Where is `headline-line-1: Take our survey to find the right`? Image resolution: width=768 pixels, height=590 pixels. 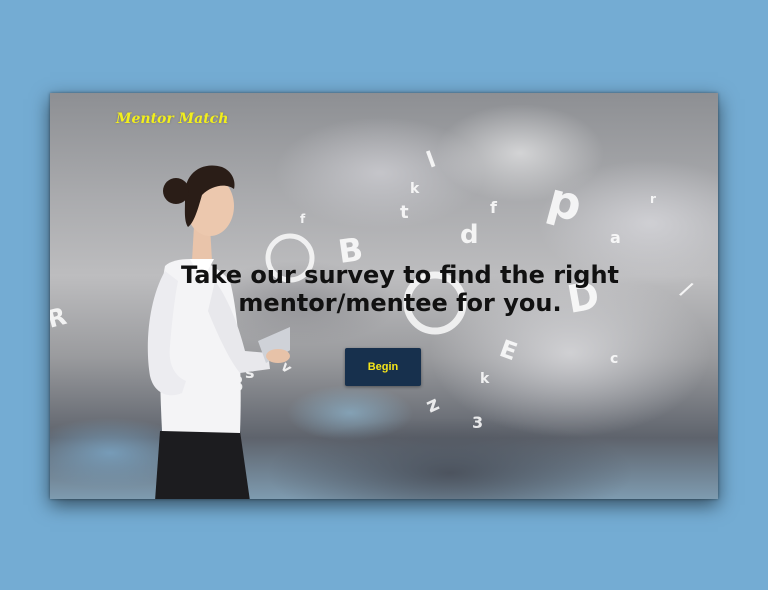 headline-line-1: Take our survey to find the right is located at coordinates (400, 275).